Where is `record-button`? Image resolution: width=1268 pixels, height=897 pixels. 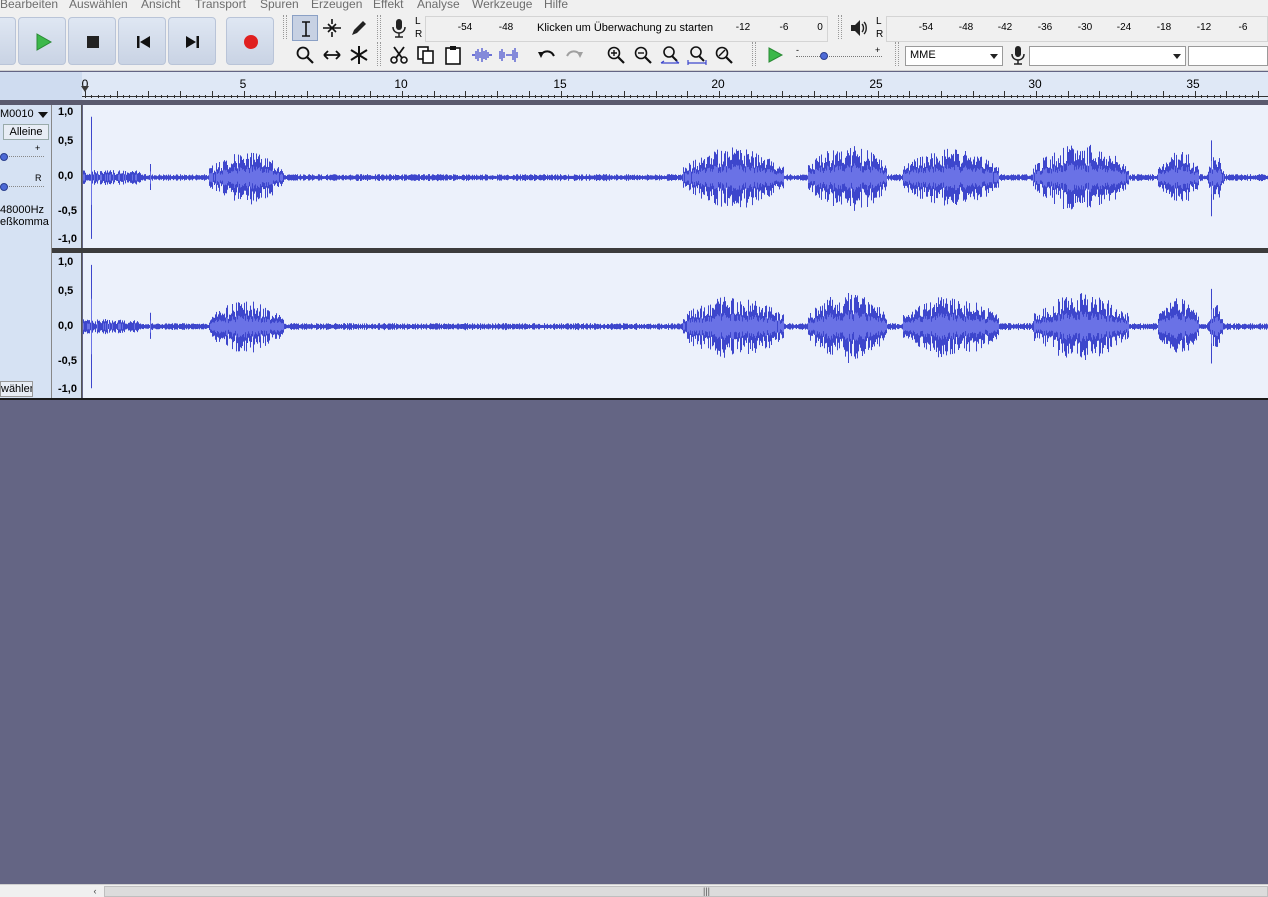
record-button is located at coordinates (250, 41).